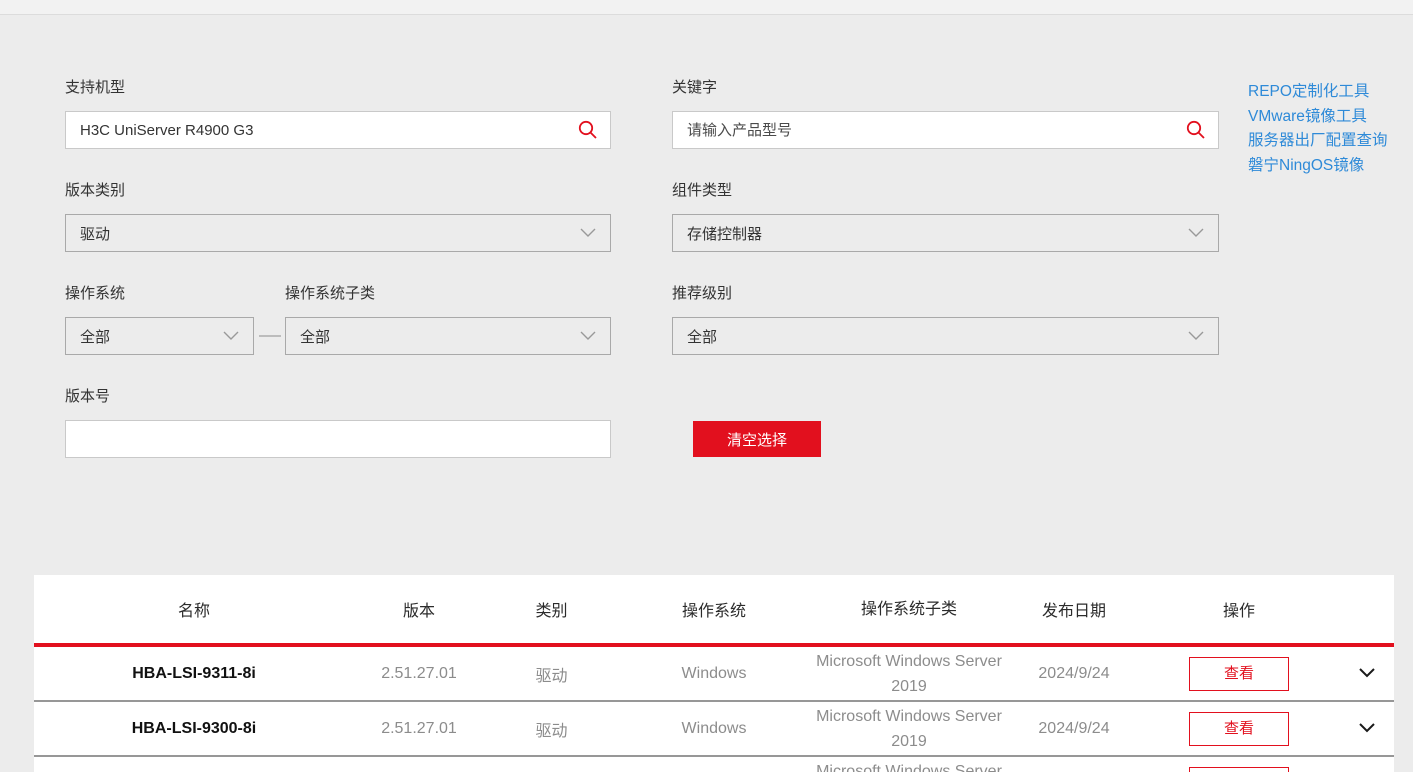  I want to click on keyword-label: 关键字, so click(695, 87).